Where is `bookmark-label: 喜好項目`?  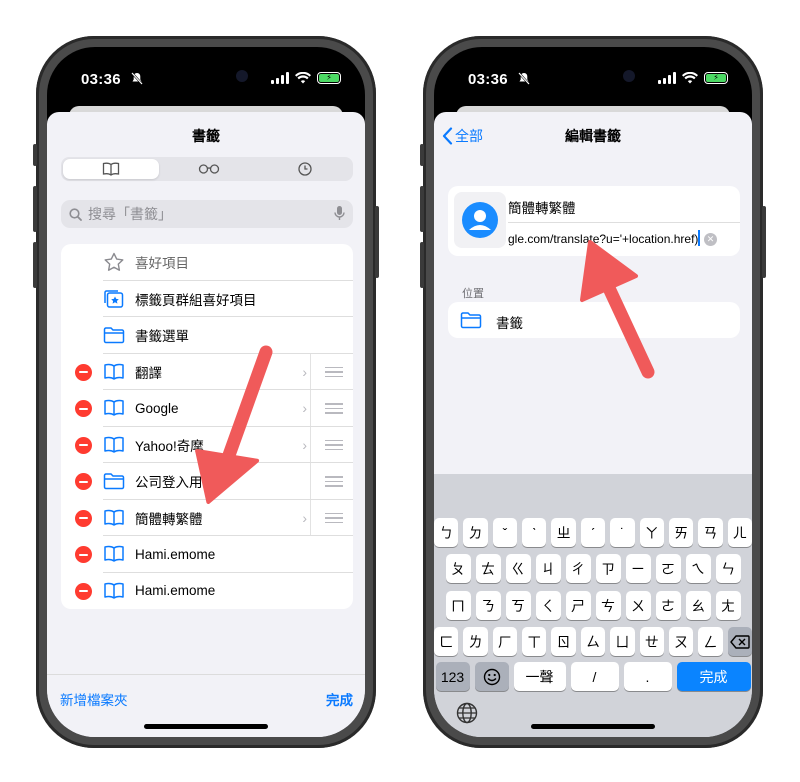
bookmark-label: 喜好項目 is located at coordinates (162, 264).